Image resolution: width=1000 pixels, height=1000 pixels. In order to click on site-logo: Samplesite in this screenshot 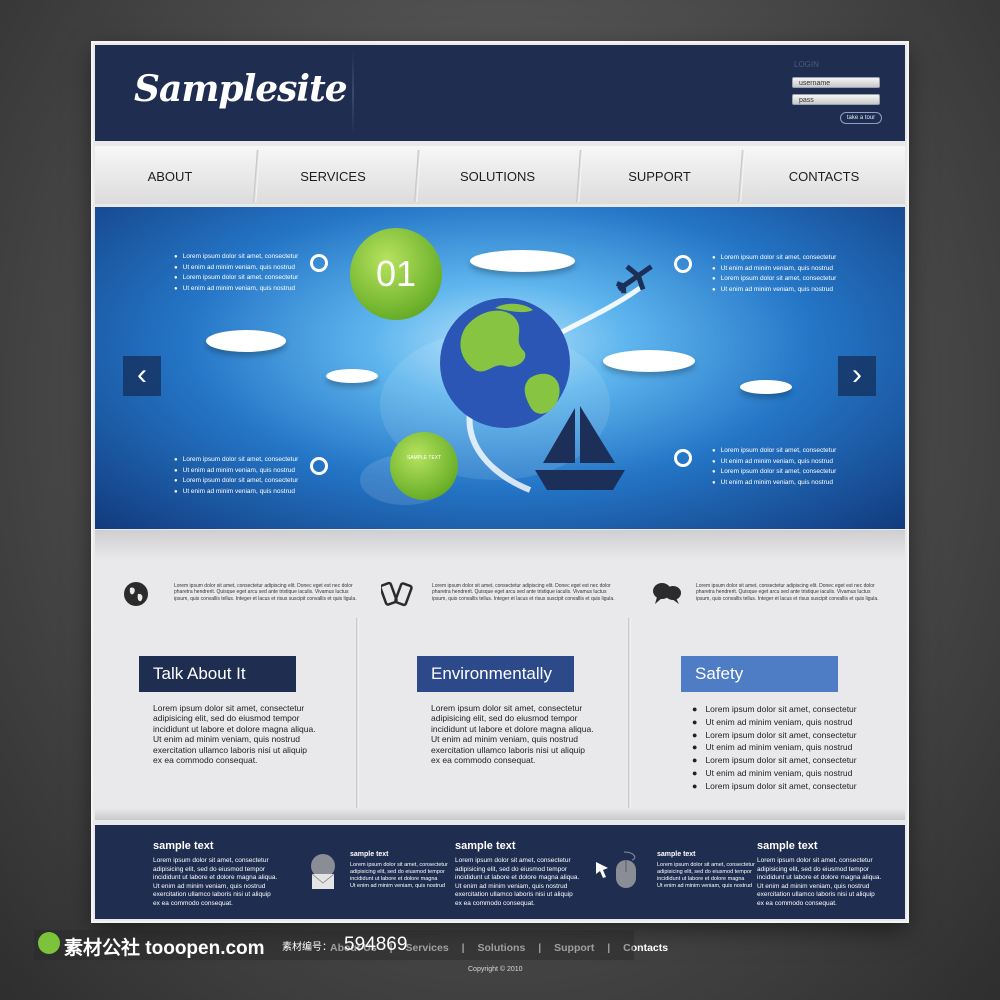, I will do `click(241, 89)`.